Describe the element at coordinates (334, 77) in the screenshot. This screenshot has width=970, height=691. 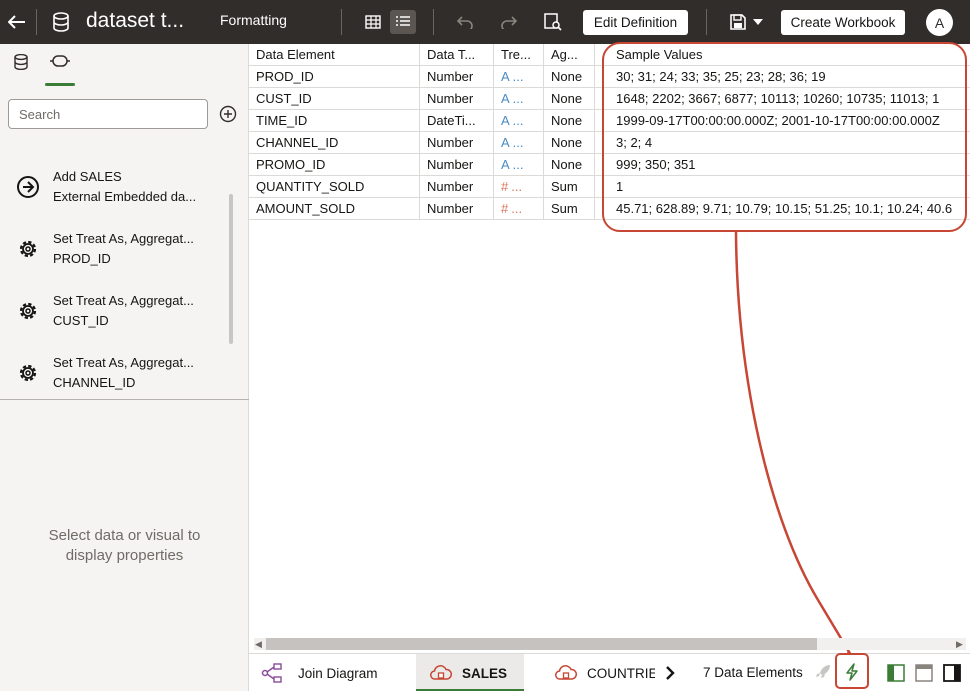
I see `data-element-cell: PROD_ID` at that location.